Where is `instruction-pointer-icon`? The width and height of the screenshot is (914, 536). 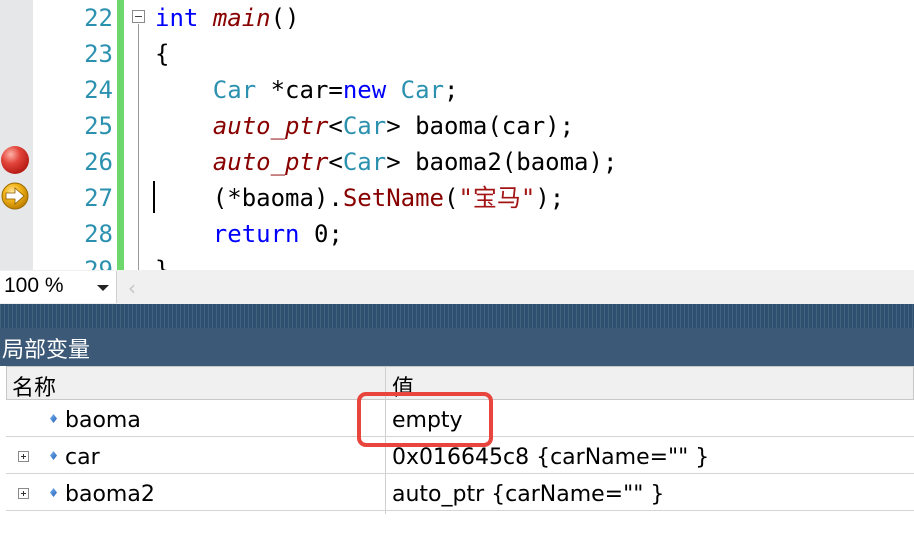
instruction-pointer-icon is located at coordinates (15, 196).